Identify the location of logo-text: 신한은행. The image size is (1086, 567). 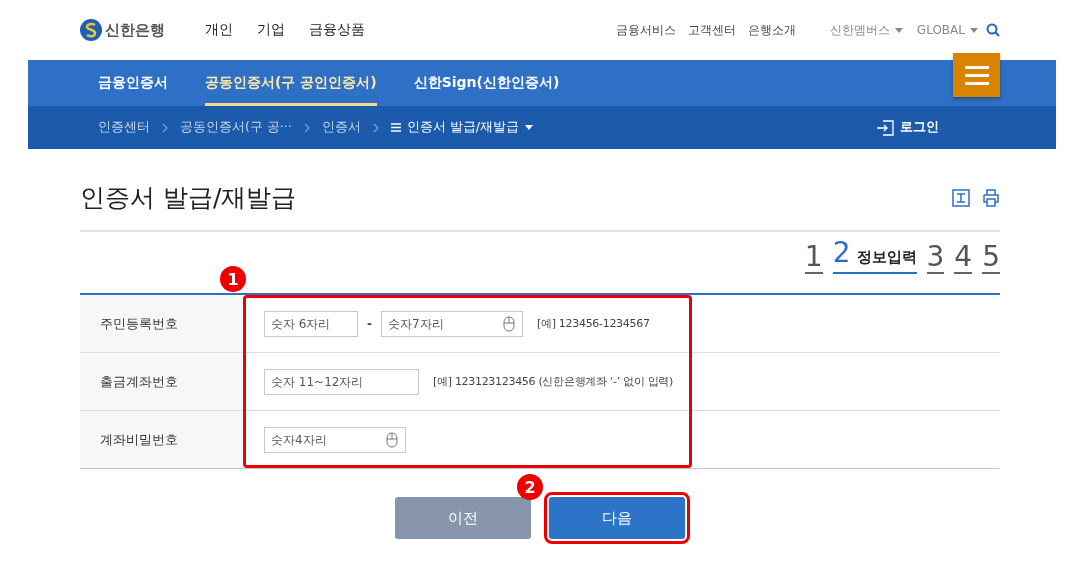
(135, 30).